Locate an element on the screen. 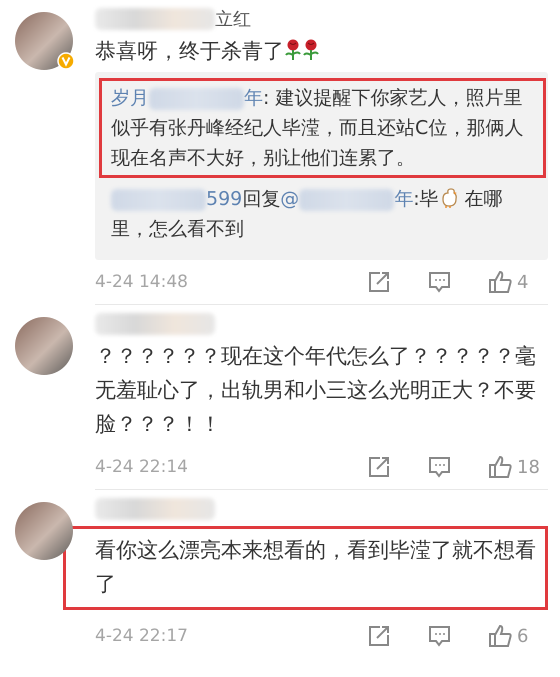  reply-text: 599回复@ 年:毕 在哪里，怎么看不到 is located at coordinates (307, 214).